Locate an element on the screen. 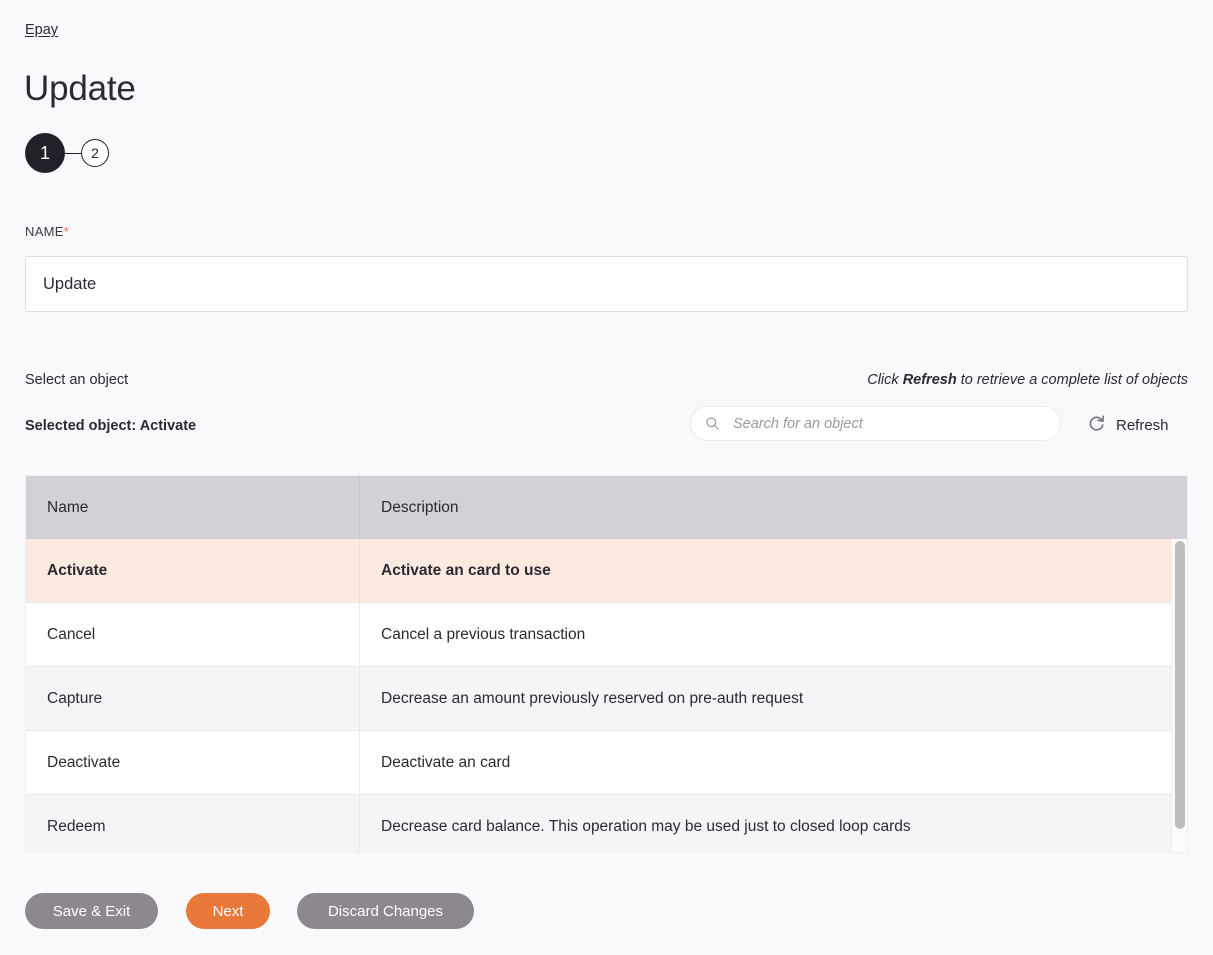  cell-name: Capture is located at coordinates (193, 698).